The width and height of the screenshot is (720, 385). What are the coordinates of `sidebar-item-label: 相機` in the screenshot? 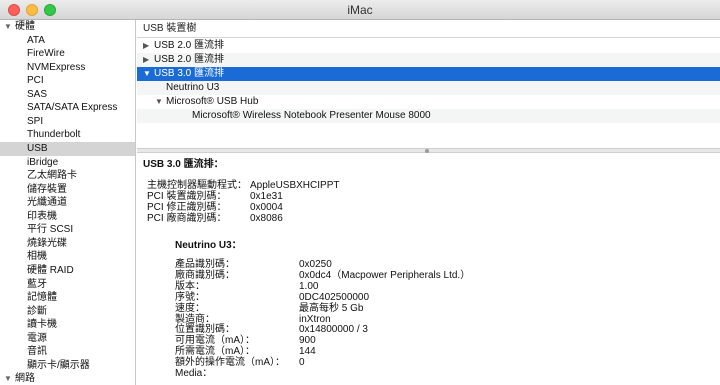 It's located at (37, 257).